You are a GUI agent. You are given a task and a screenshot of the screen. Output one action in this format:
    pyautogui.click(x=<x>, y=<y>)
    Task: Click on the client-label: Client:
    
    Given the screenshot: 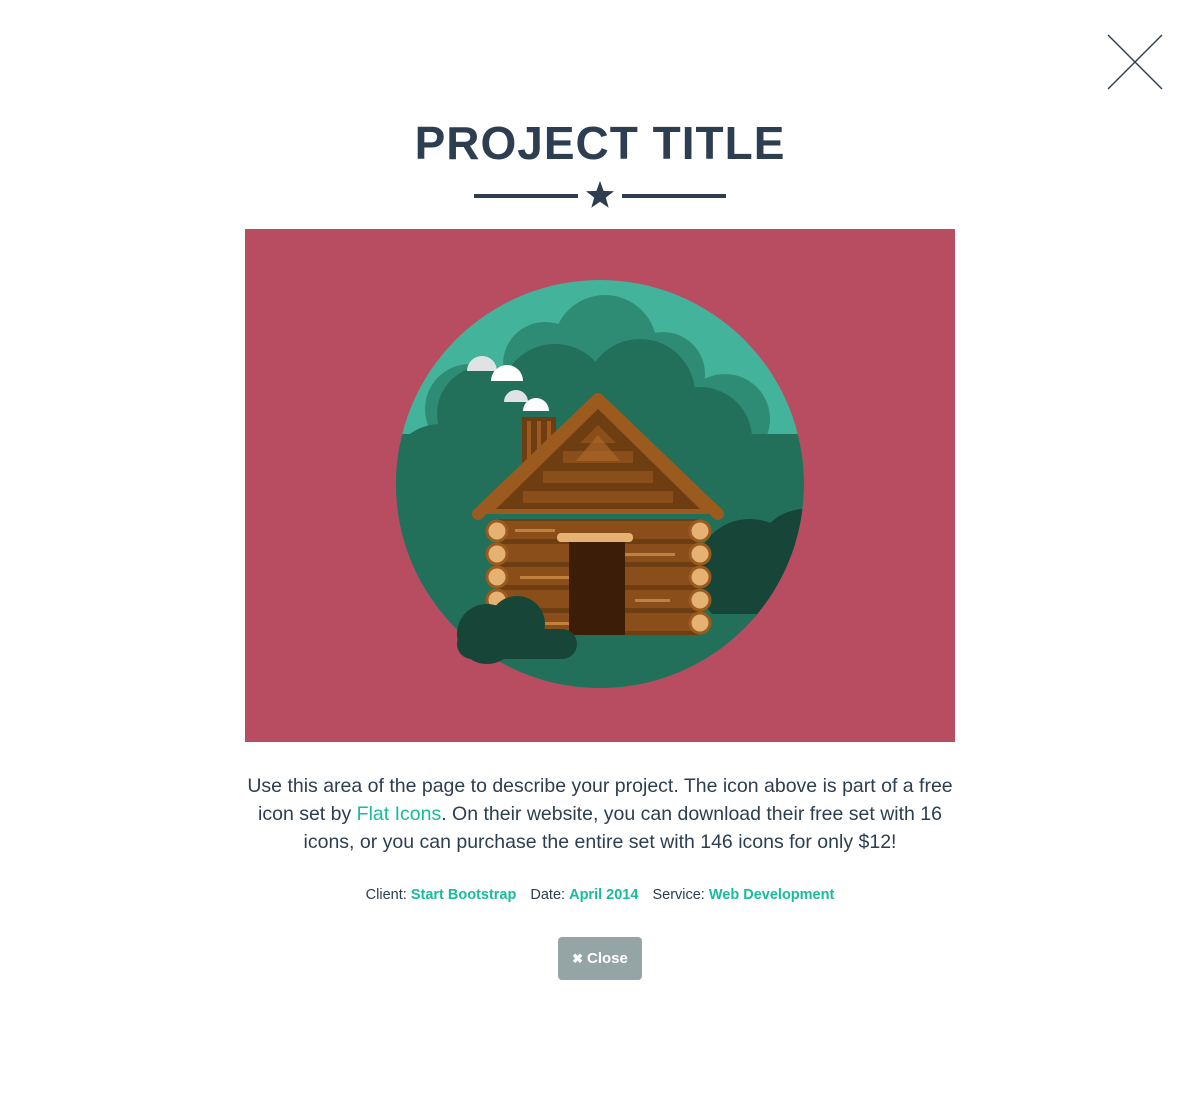 What is the action you would take?
    pyautogui.click(x=386, y=895)
    